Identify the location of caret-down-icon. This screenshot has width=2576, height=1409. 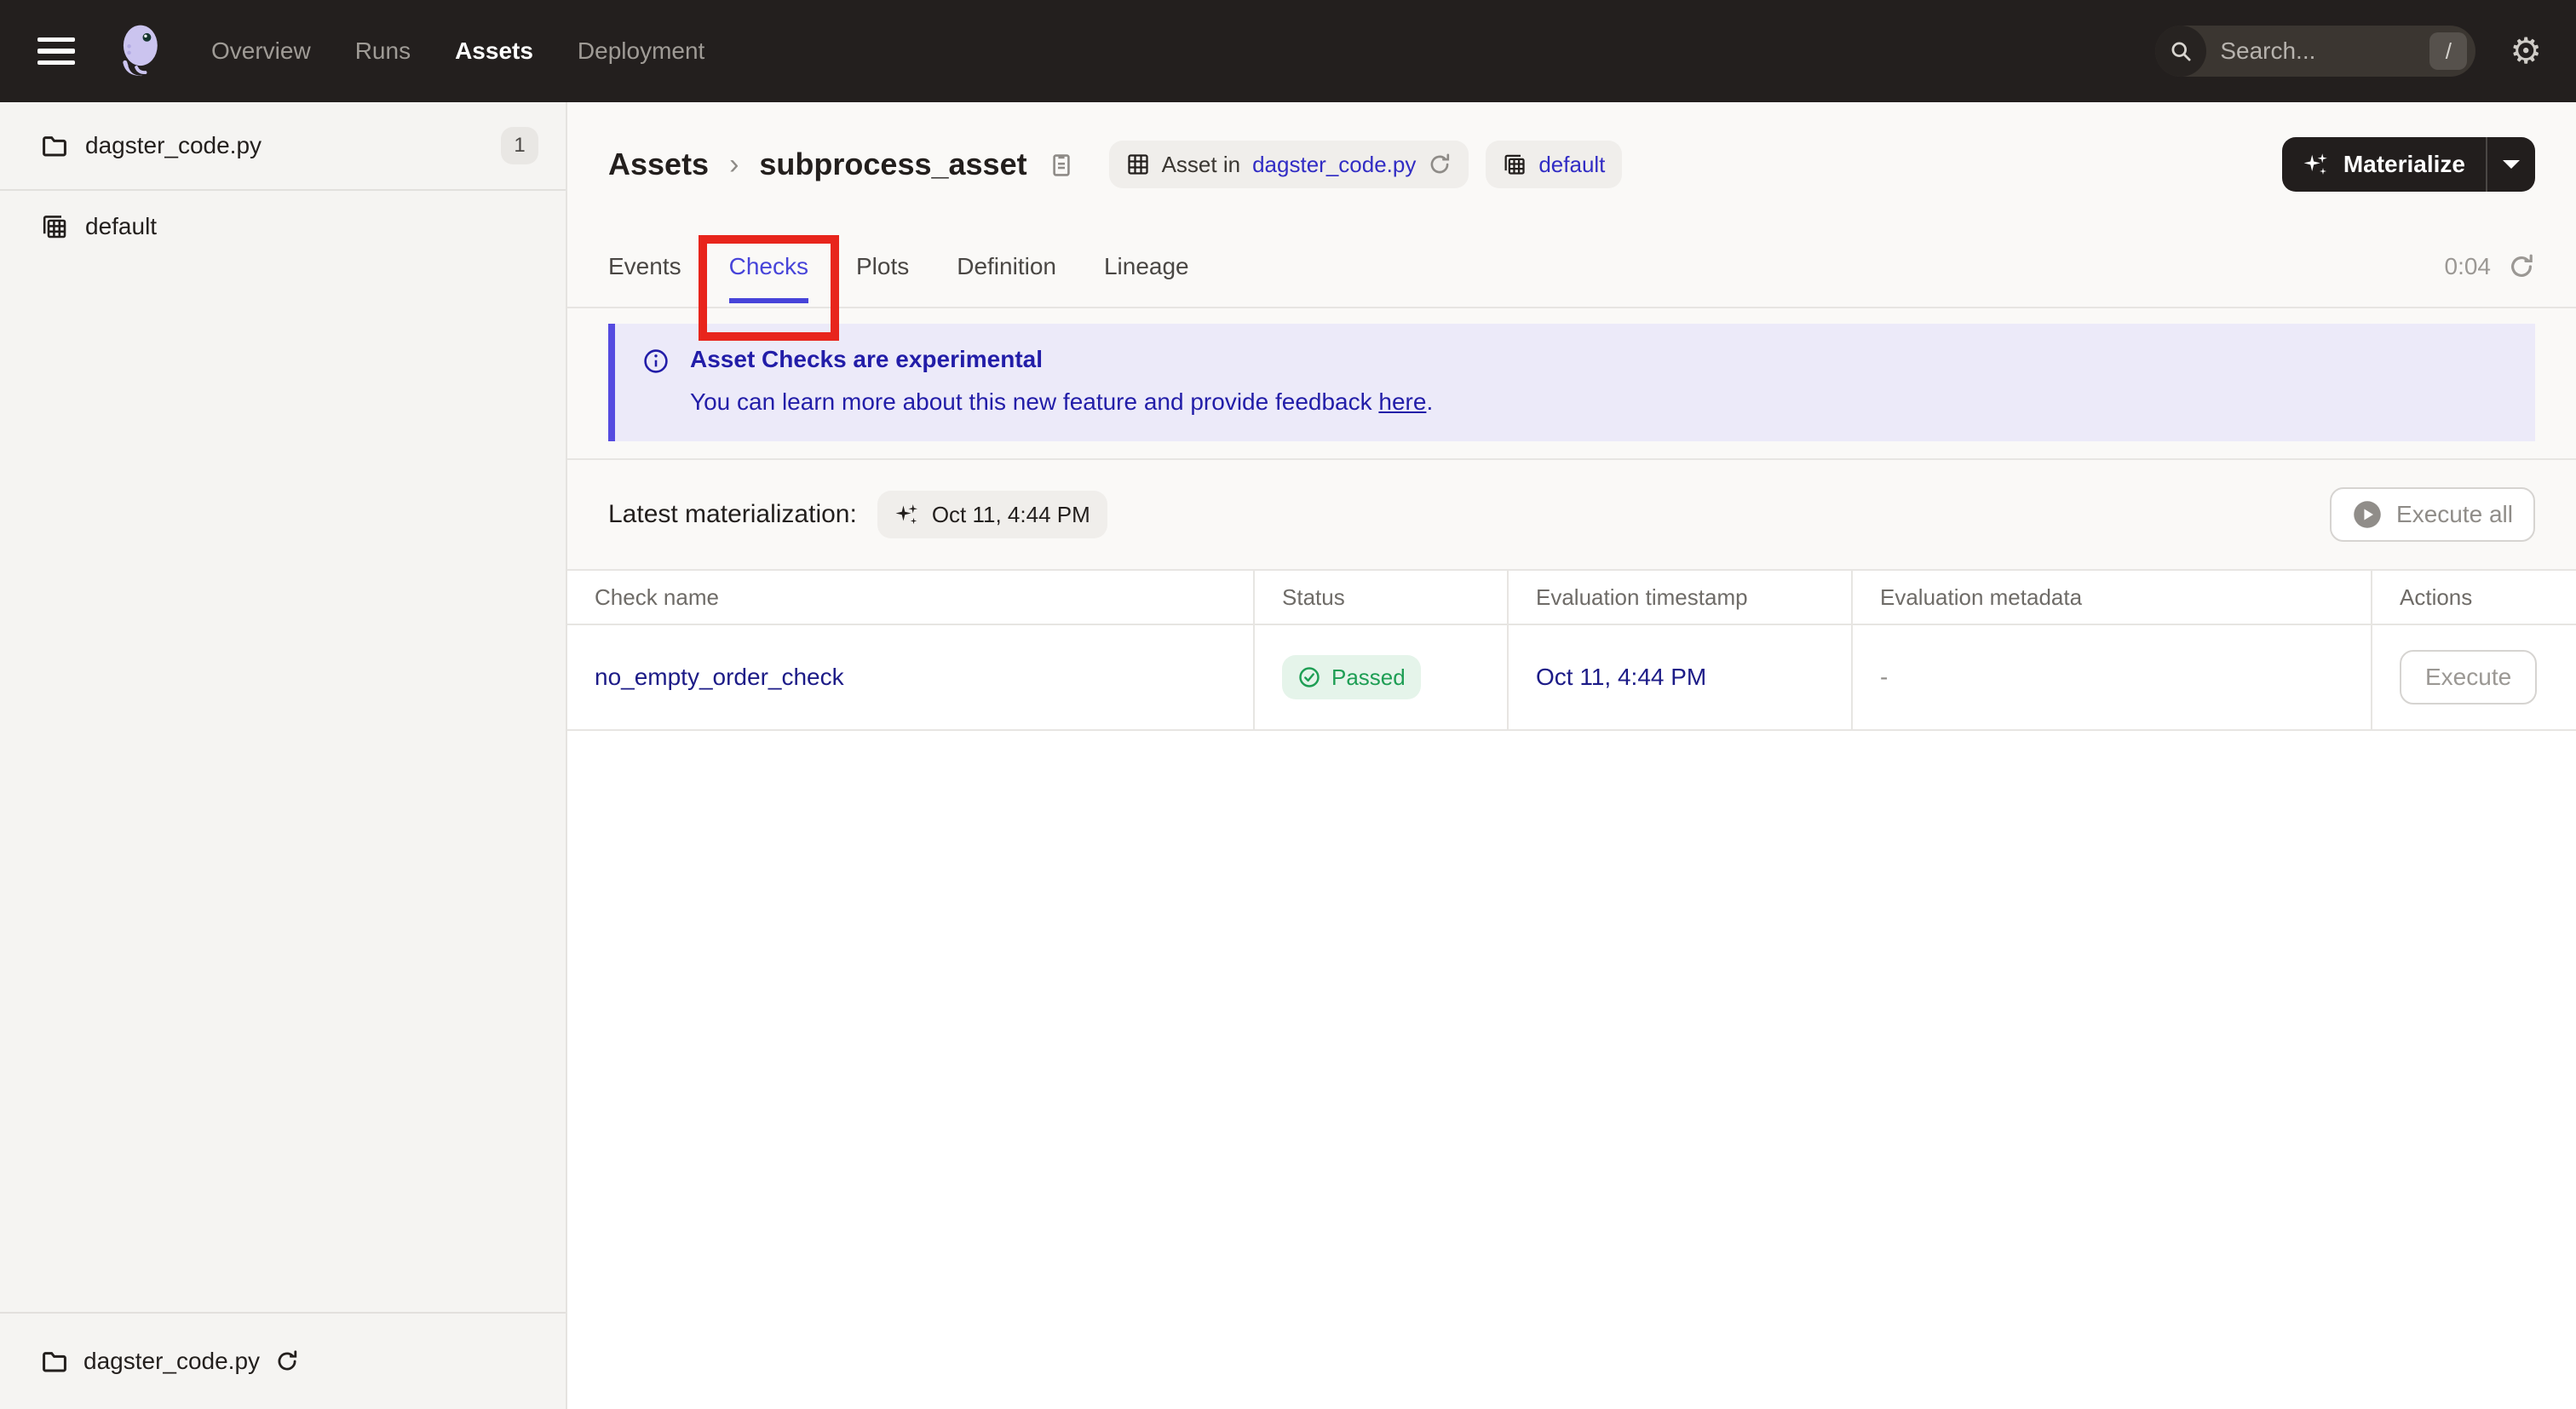
(2512, 164).